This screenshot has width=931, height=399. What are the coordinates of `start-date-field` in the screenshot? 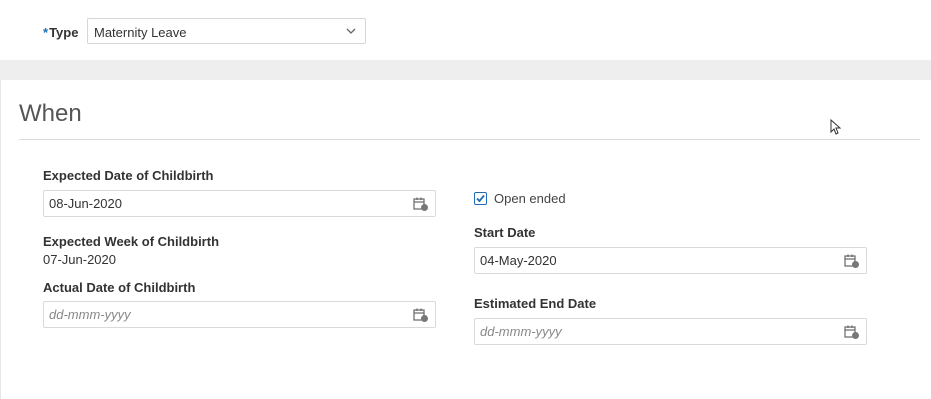 It's located at (670, 260).